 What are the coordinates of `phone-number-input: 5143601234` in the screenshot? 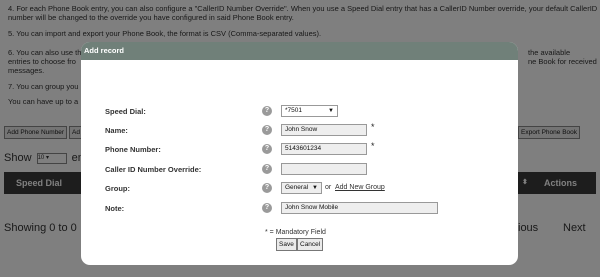 It's located at (324, 149).